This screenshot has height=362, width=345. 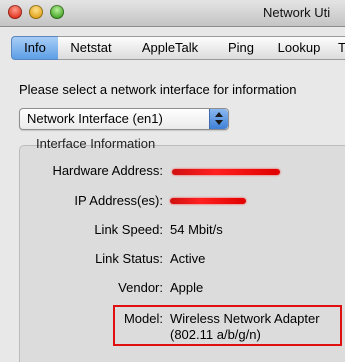 What do you see at coordinates (118, 200) in the screenshot?
I see `ip-addresses-label: IP Address(es):` at bounding box center [118, 200].